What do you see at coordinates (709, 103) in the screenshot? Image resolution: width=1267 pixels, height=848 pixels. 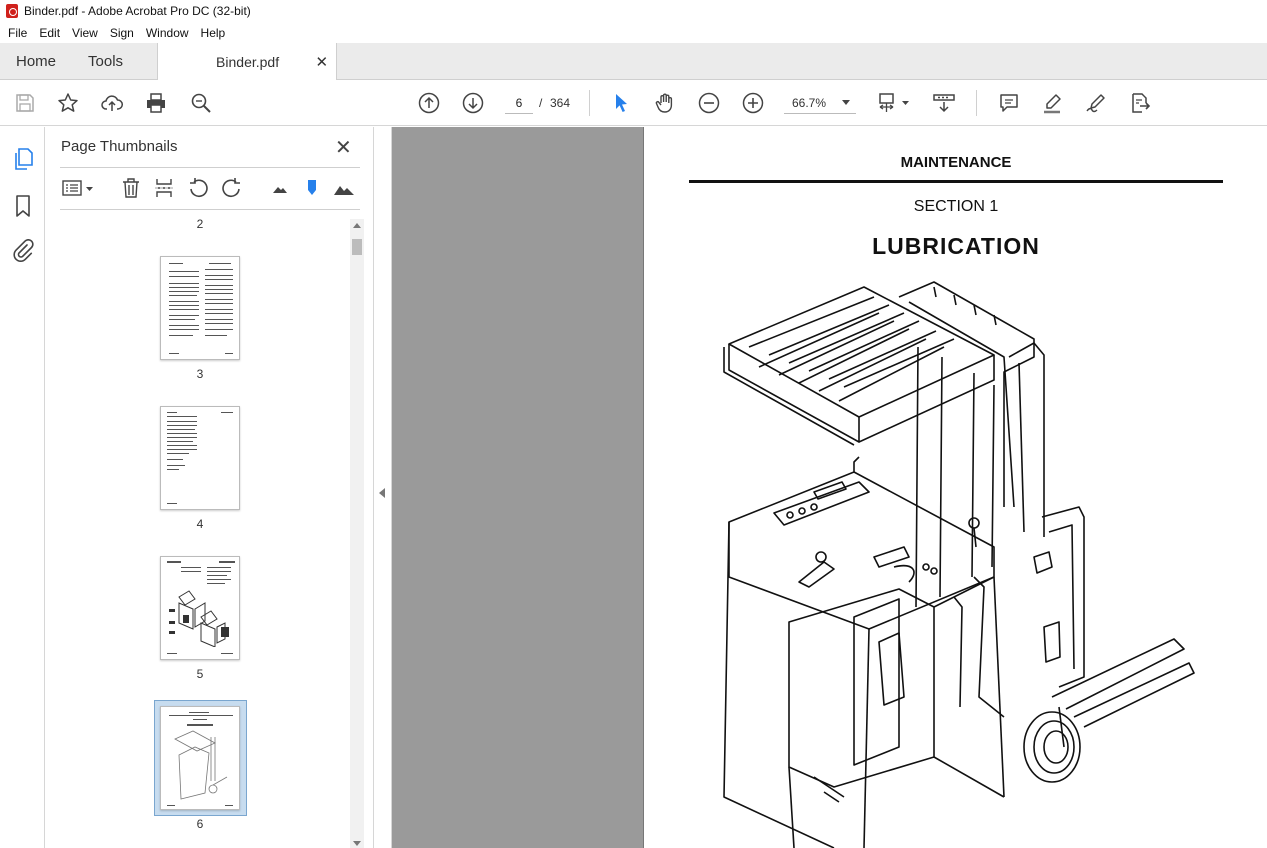 I see `zoom-out-icon` at bounding box center [709, 103].